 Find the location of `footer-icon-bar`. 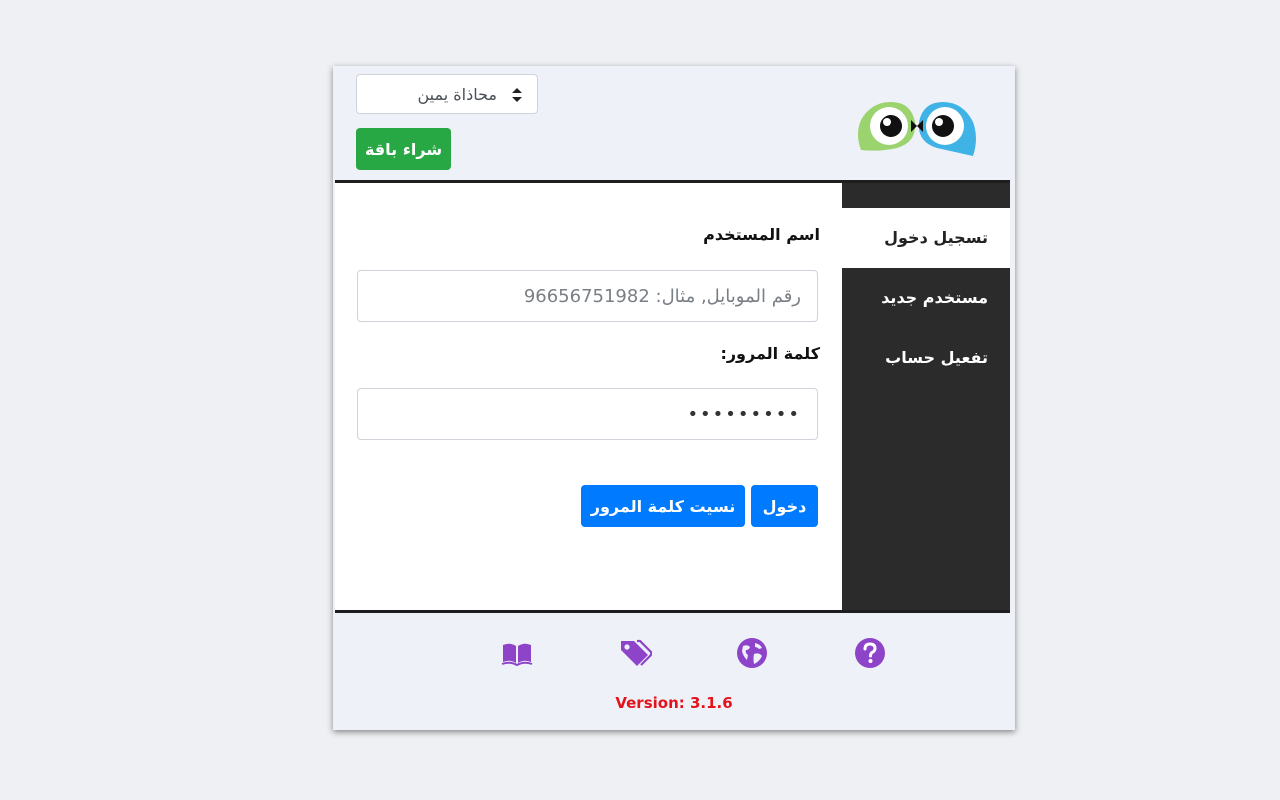

footer-icon-bar is located at coordinates (674, 654).